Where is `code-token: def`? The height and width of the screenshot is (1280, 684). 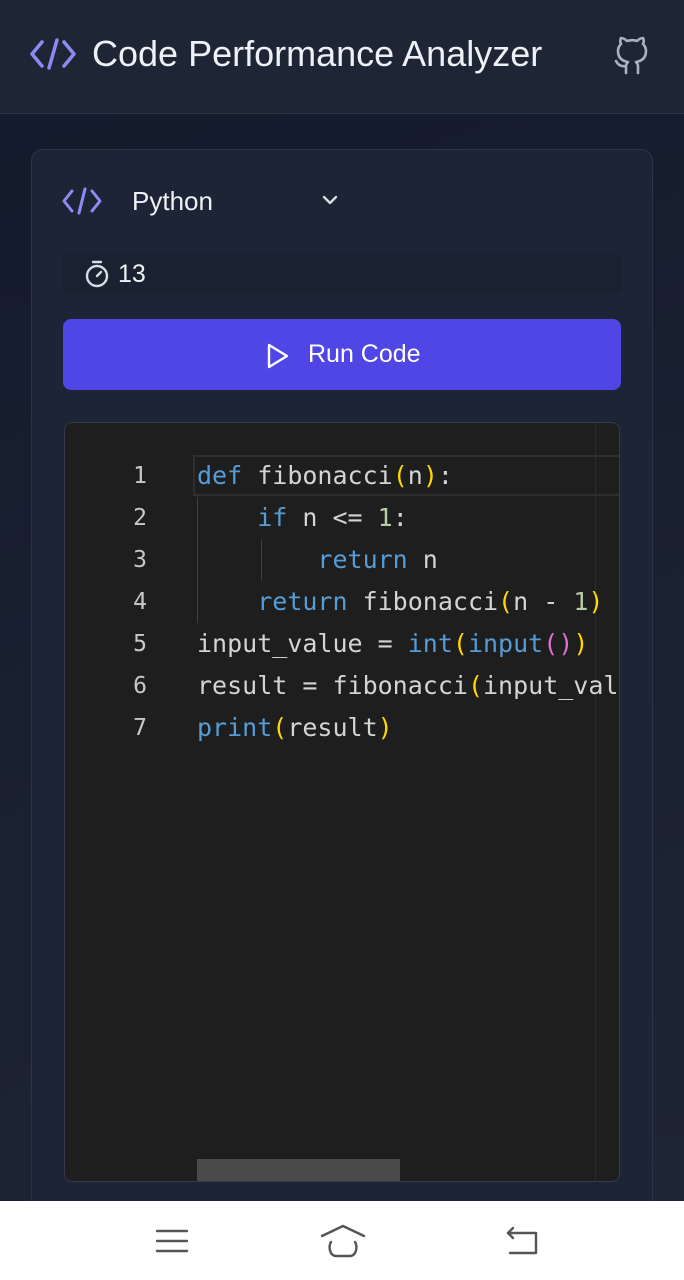 code-token: def is located at coordinates (220, 475).